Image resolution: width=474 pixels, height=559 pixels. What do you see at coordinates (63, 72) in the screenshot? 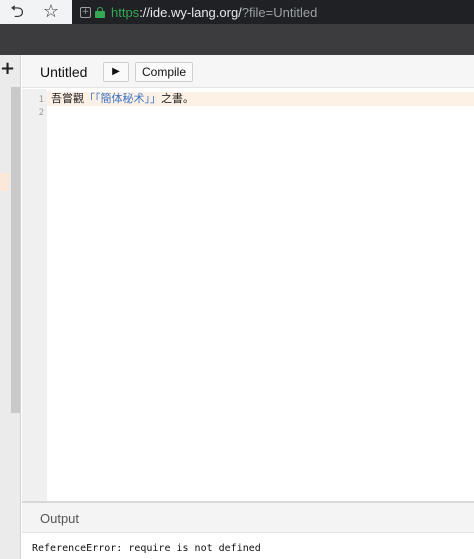
I see `file-title: Untitled` at bounding box center [63, 72].